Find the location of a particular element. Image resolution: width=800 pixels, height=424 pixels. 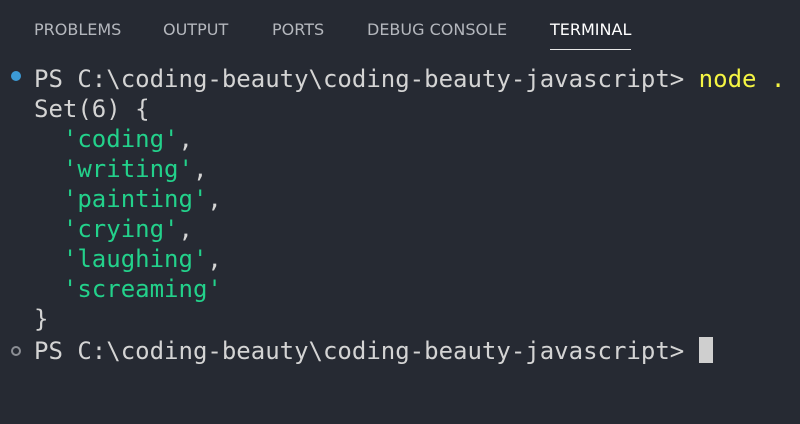

output-line: 'crying', is located at coordinates (113, 229).